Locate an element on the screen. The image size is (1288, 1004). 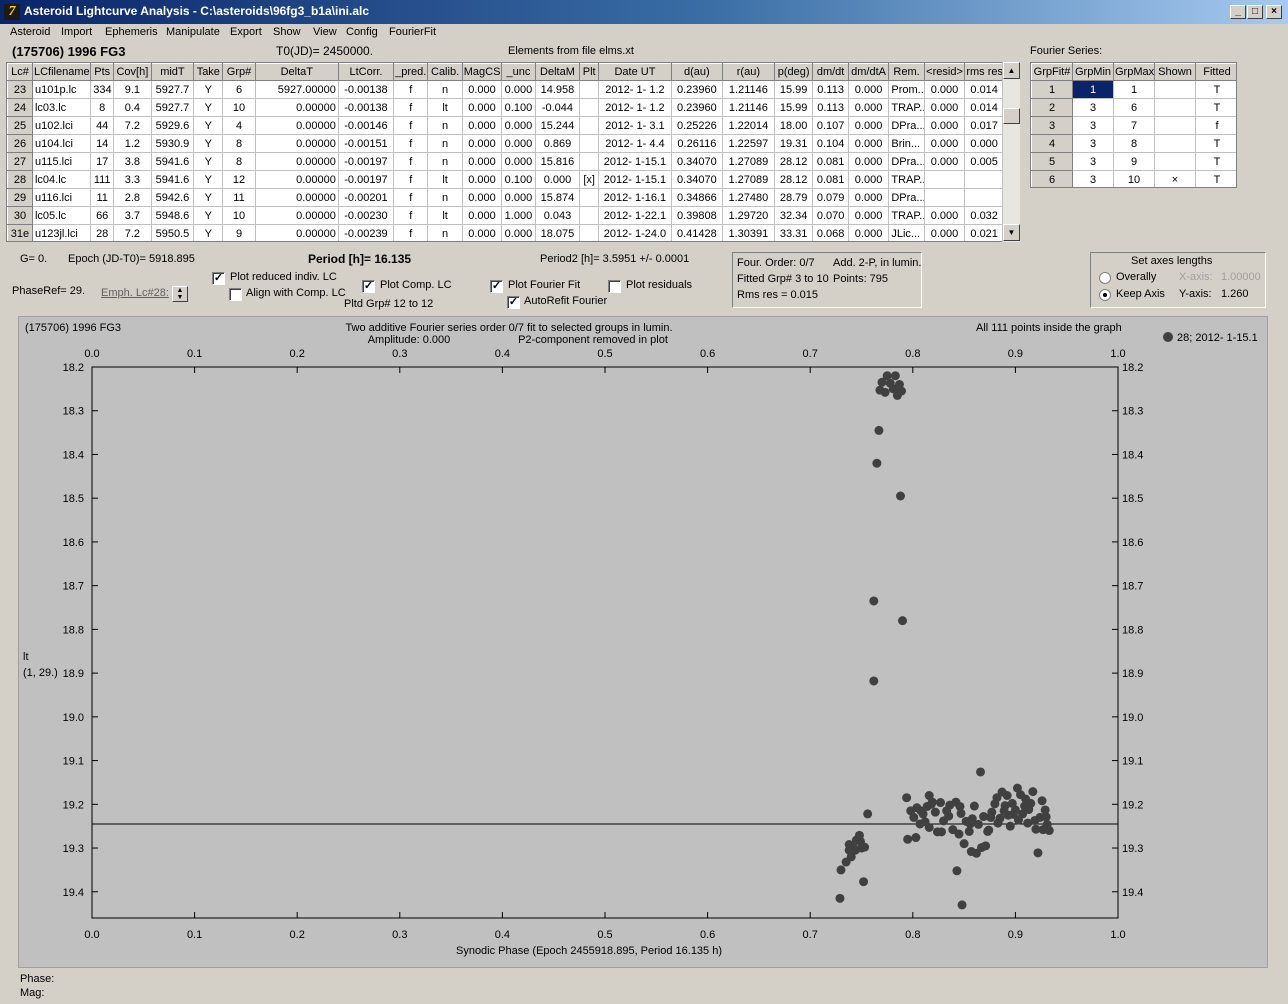
lc-cell: 1.2 is located at coordinates (132, 143).